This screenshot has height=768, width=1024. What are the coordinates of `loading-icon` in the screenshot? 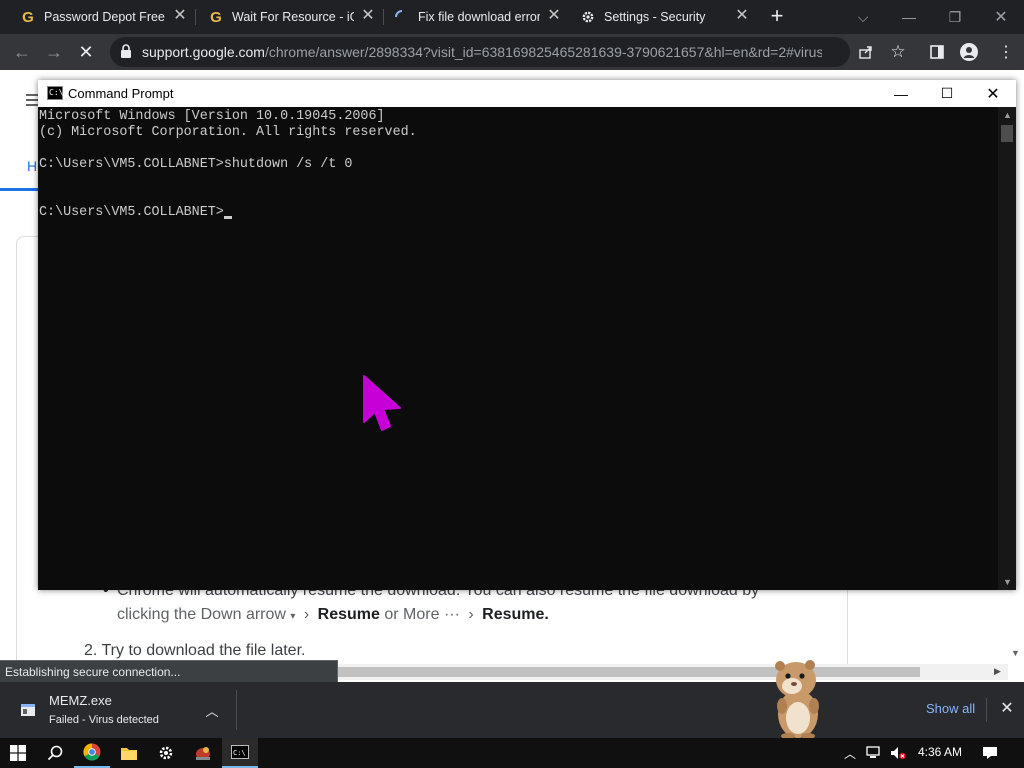 It's located at (402, 17).